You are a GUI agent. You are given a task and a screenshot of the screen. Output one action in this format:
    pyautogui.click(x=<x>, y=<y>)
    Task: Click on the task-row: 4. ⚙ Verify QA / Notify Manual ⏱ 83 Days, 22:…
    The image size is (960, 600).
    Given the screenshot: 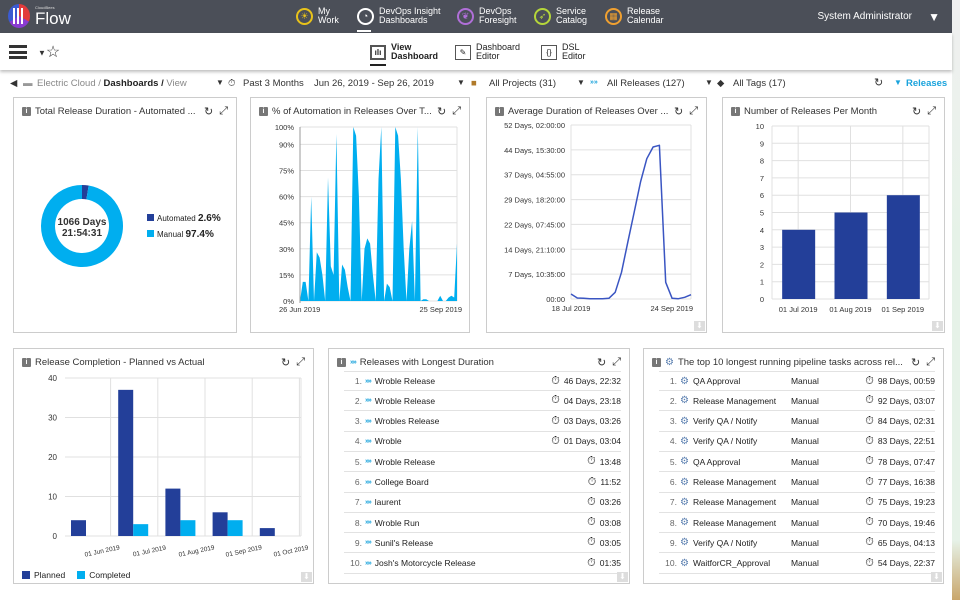 What is the action you would take?
    pyautogui.click(x=797, y=442)
    